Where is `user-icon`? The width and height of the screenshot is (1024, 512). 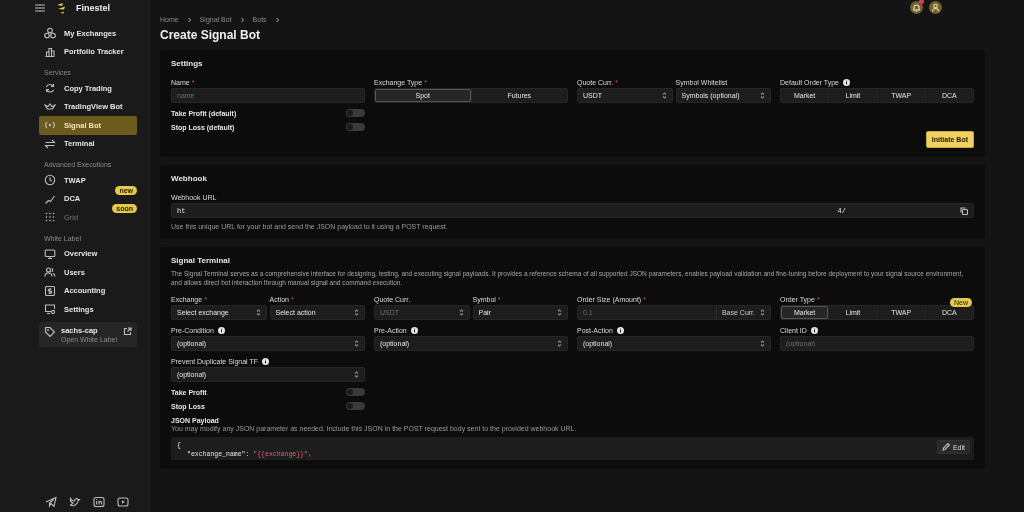 user-icon is located at coordinates (935, 7).